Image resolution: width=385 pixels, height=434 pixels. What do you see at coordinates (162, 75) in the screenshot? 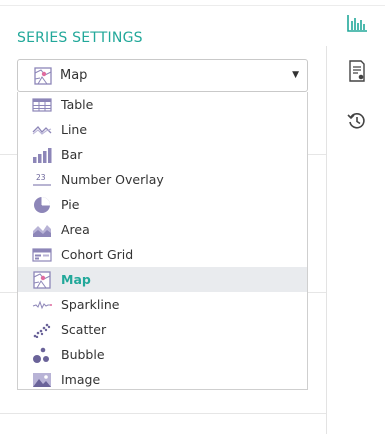
I see `visualization-type-select: Map ▼` at bounding box center [162, 75].